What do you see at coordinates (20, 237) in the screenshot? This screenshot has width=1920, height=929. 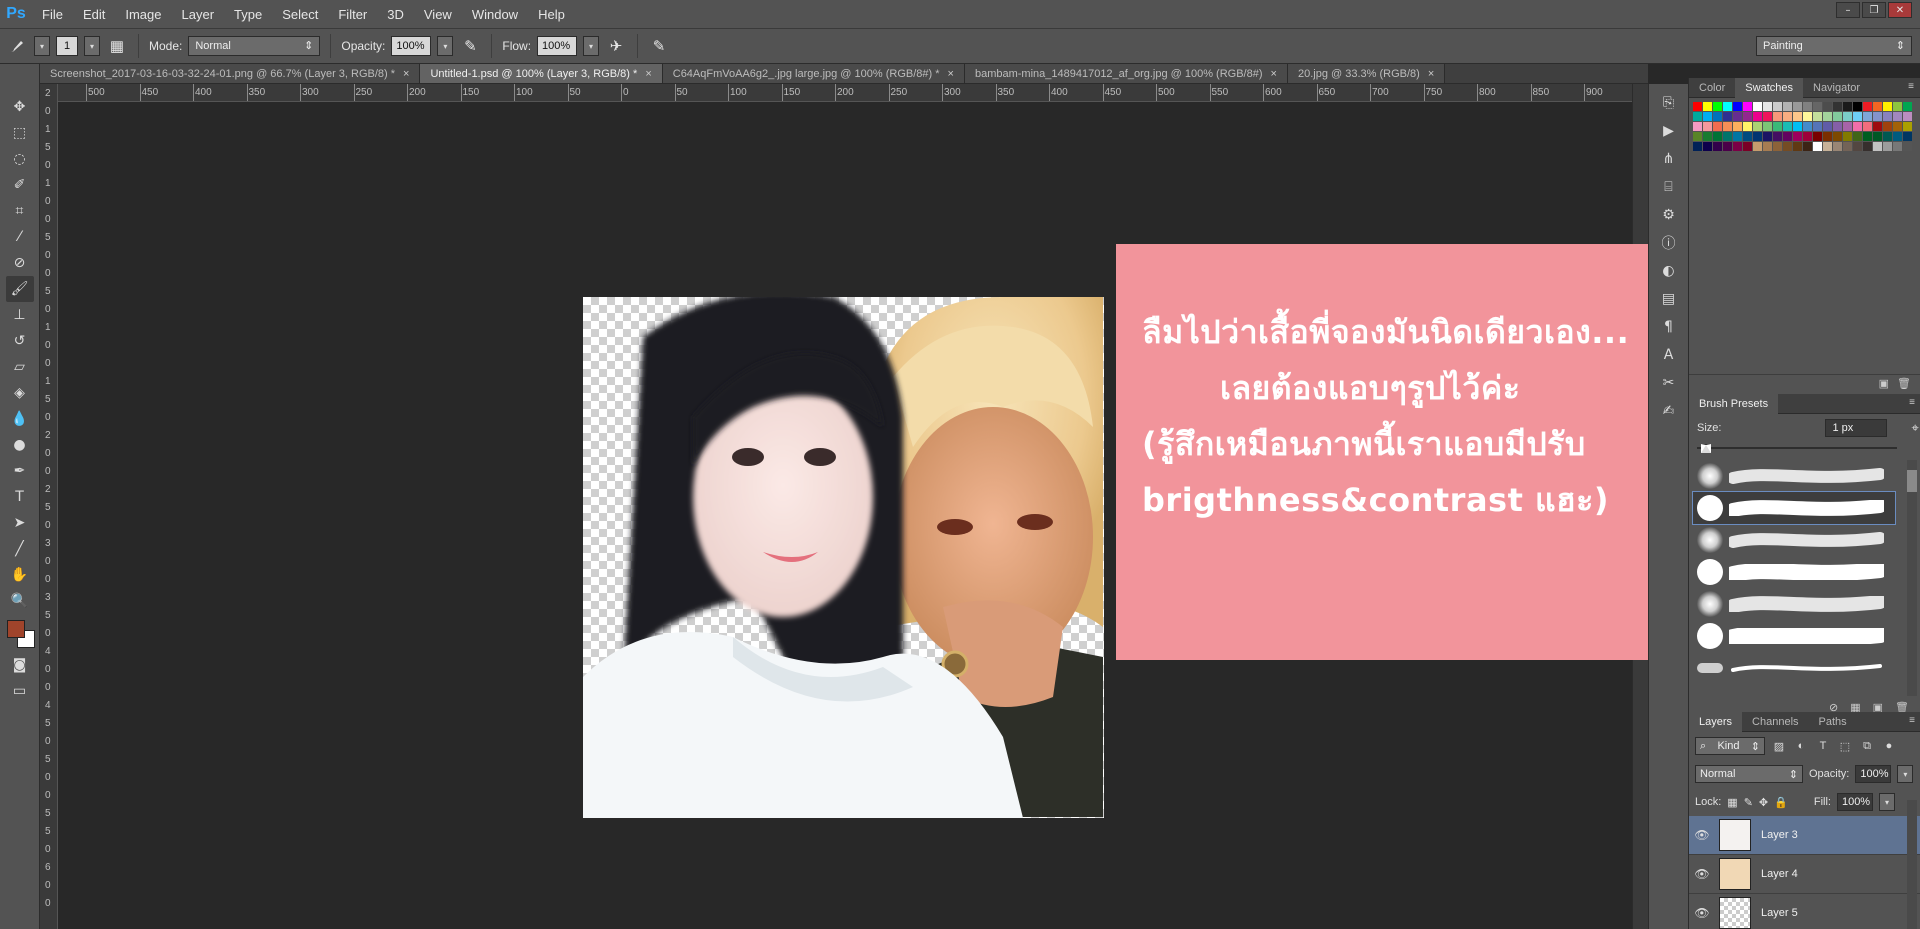 I see `eyedropper-tool-icon: ⁄` at bounding box center [20, 237].